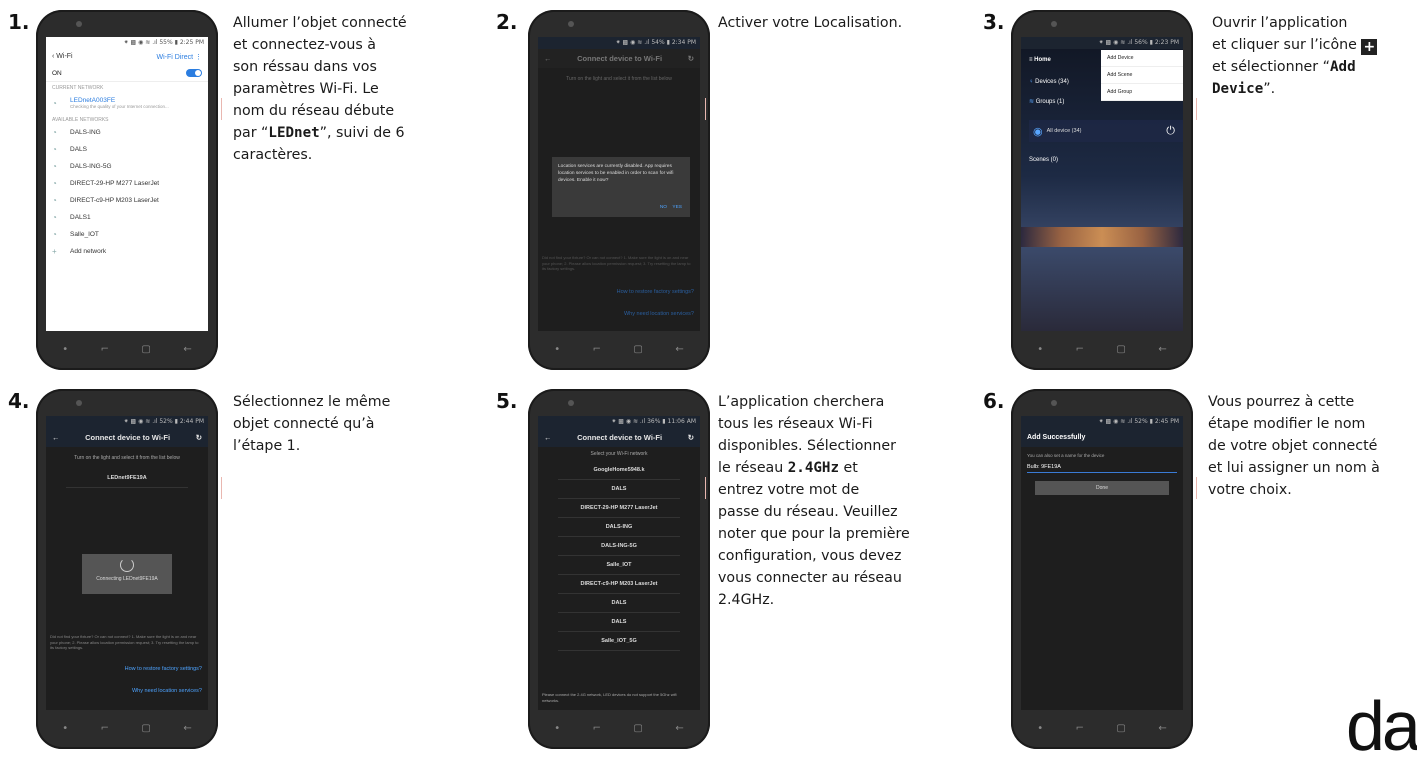  Describe the element at coordinates (788, 468) in the screenshot. I see `text-line: le réseau 2.4GHz et` at that location.